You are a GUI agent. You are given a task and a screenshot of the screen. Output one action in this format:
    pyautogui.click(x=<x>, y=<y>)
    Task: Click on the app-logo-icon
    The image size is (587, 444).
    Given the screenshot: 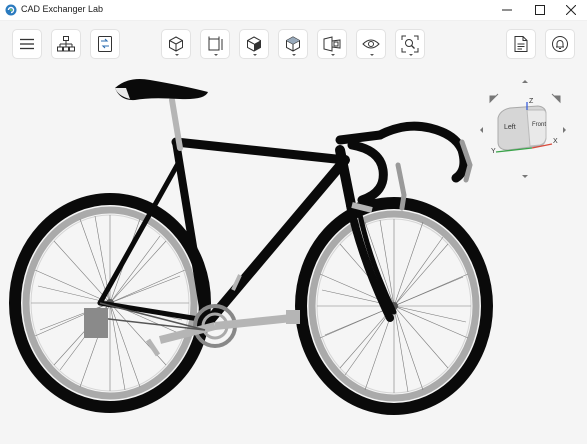 What is the action you would take?
    pyautogui.click(x=11, y=10)
    